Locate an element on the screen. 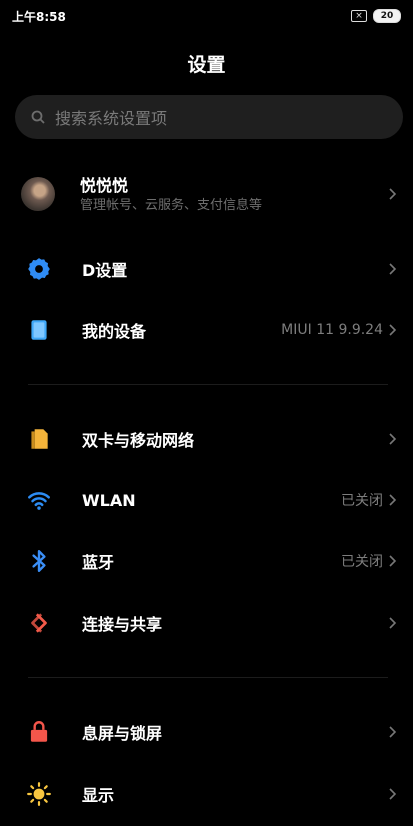  share-label: 连接与共享 is located at coordinates (122, 624).